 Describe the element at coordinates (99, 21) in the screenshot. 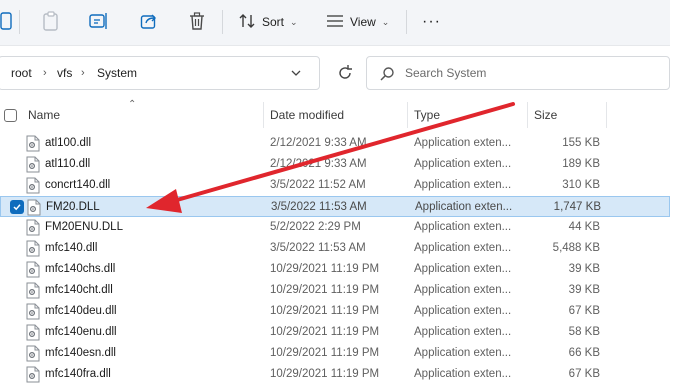

I see `rename-icon` at that location.